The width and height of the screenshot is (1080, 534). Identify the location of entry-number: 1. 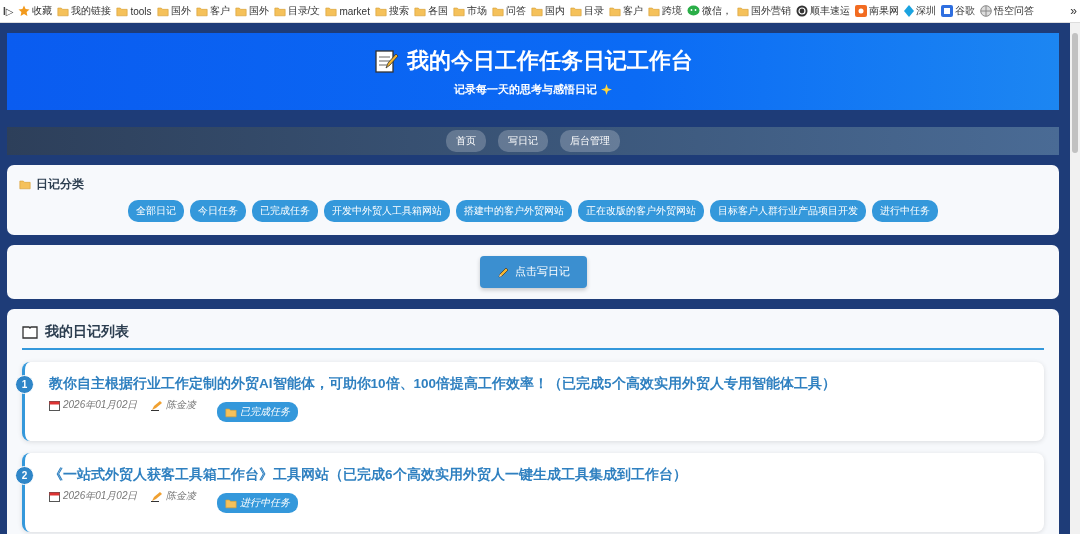
(24, 384).